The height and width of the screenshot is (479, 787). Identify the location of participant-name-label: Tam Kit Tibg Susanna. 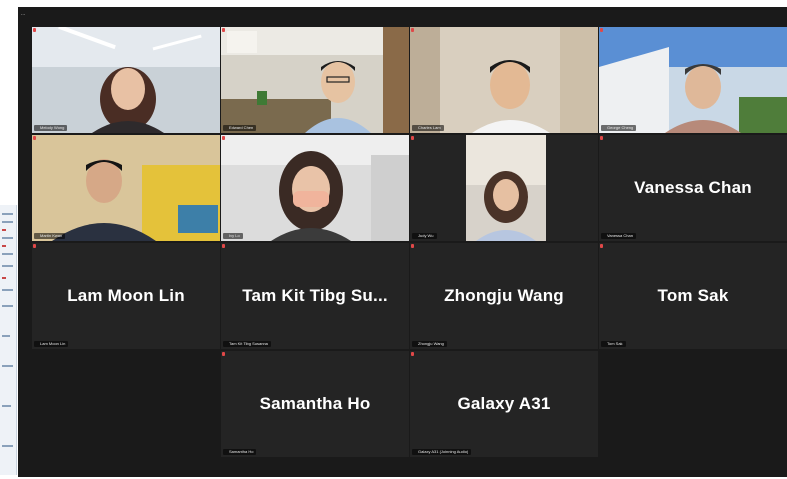
(247, 344).